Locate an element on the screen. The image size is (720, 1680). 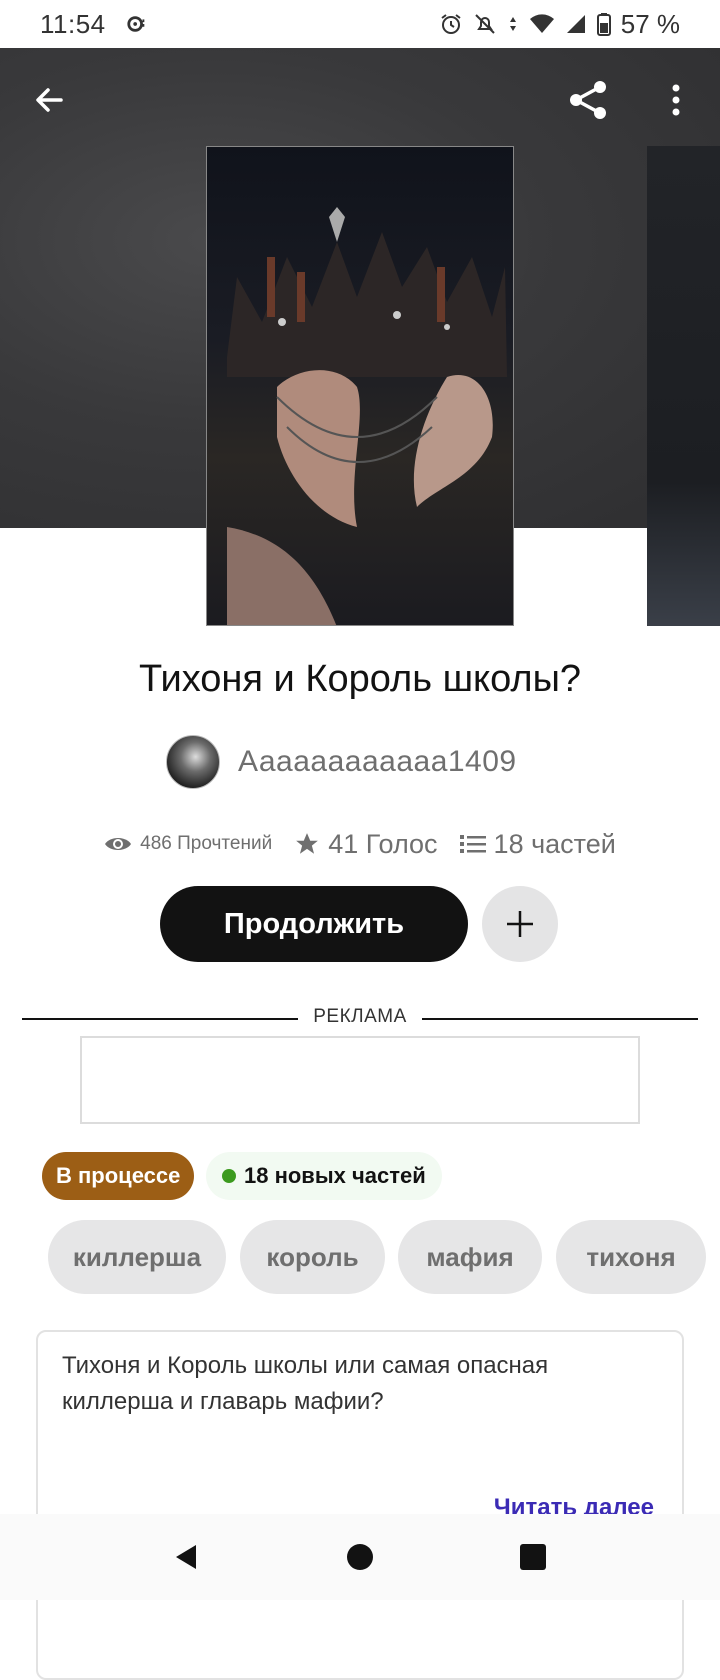
tag-chip: король is located at coordinates (312, 1257).